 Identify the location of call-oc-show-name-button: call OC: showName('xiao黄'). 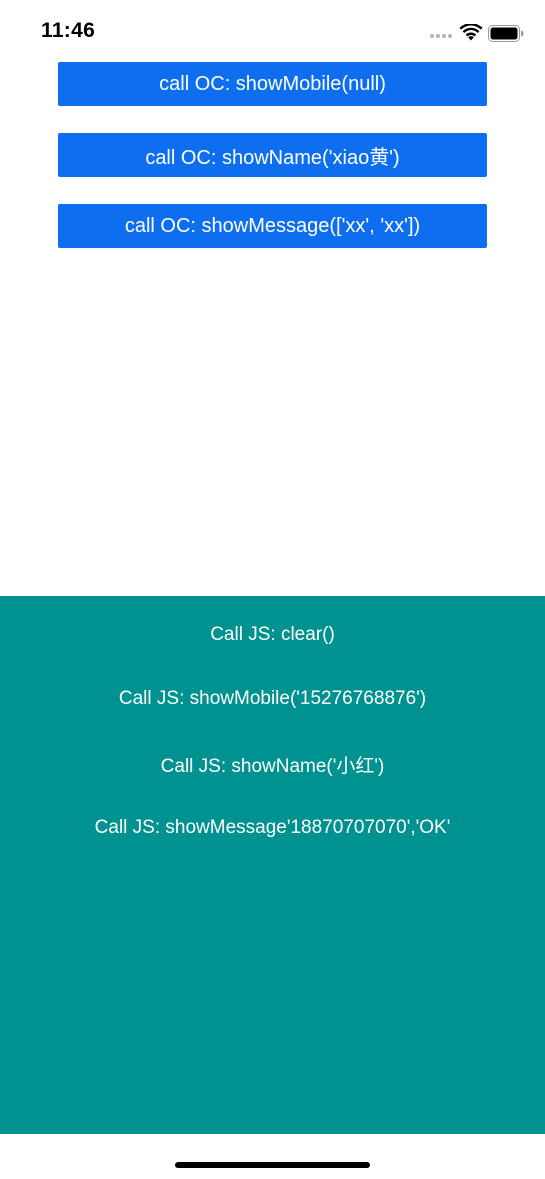
(272, 155).